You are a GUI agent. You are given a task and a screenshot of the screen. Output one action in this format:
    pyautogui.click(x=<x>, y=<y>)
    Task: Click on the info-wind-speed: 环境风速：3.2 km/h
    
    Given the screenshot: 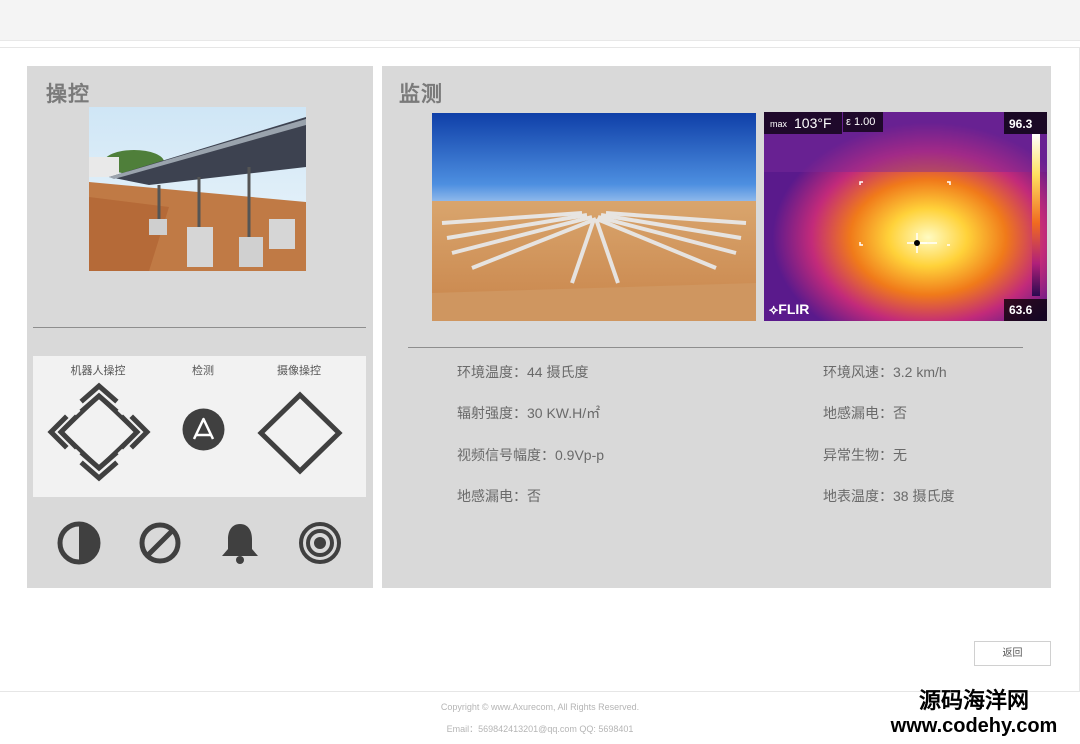 What is the action you would take?
    pyautogui.click(x=885, y=372)
    